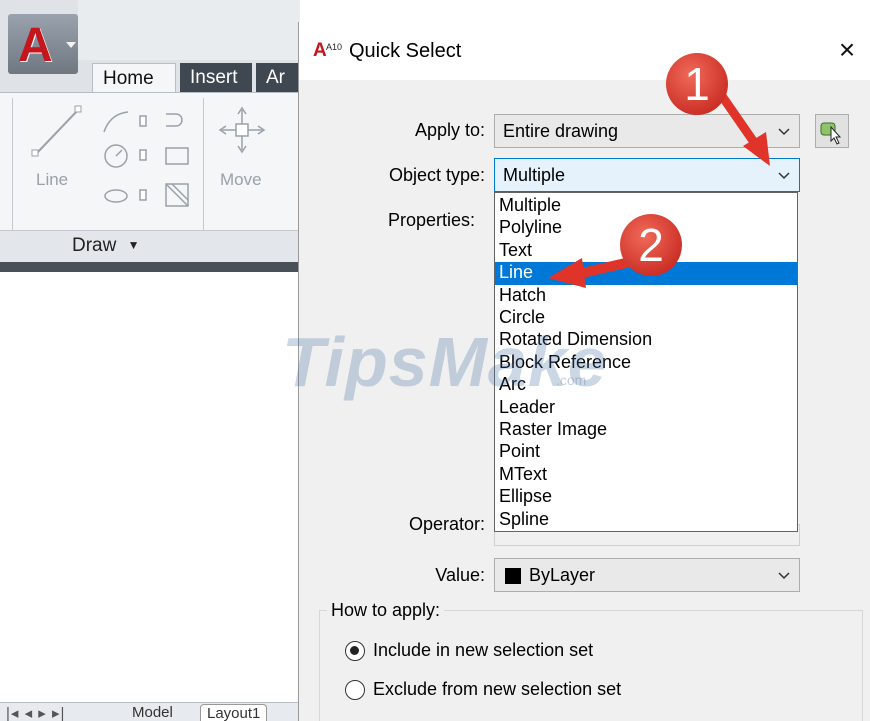 Image resolution: width=870 pixels, height=721 pixels. What do you see at coordinates (646, 273) in the screenshot?
I see `object-type-option: Line` at bounding box center [646, 273].